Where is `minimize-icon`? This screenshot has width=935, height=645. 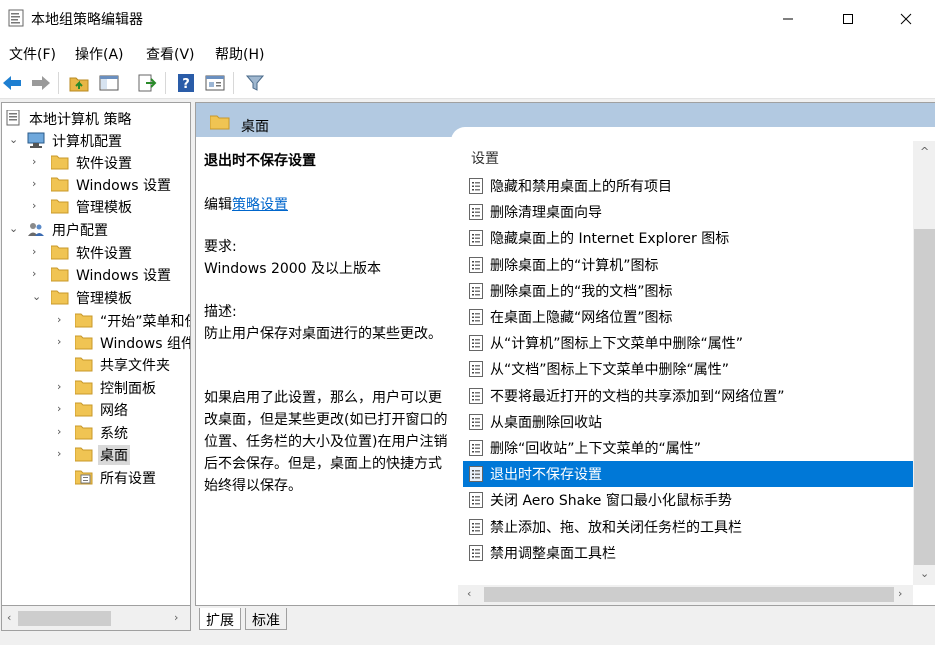 minimize-icon is located at coordinates (788, 19).